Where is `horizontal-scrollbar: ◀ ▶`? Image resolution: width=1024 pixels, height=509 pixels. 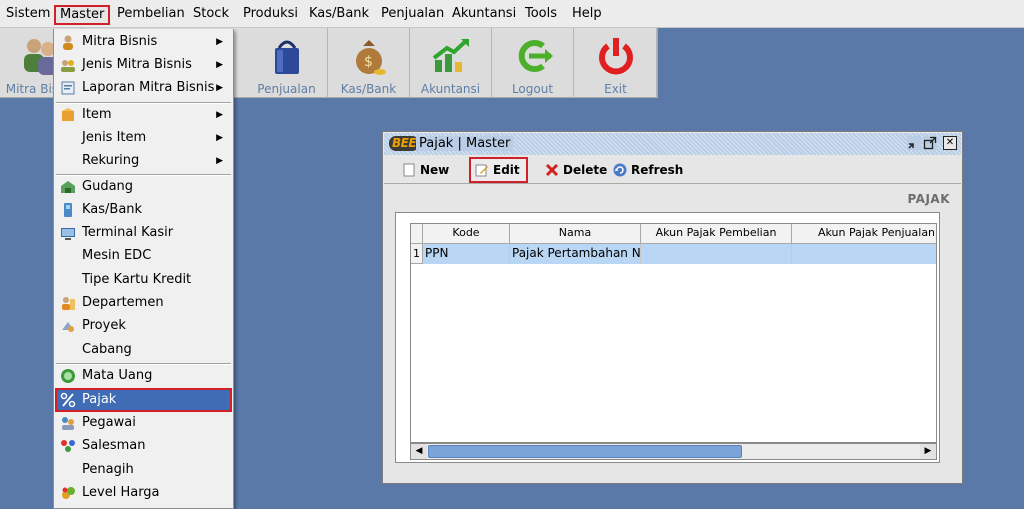
horizontal-scrollbar: ◀ ▶ is located at coordinates (673, 451).